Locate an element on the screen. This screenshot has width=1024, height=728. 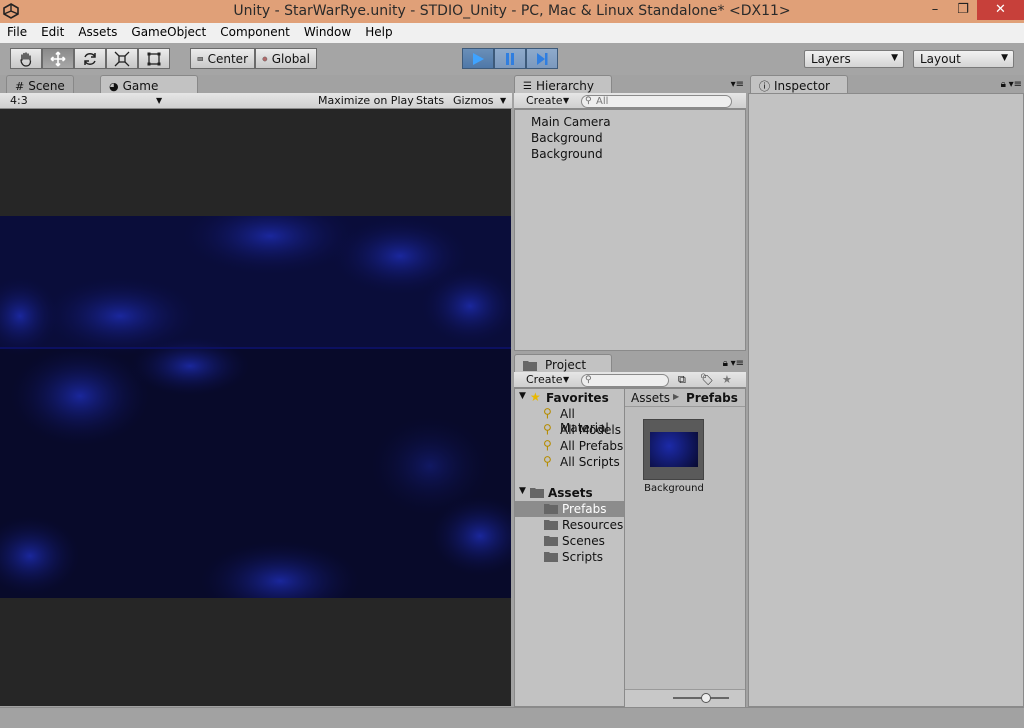
assets-expand-icon: ▼ is located at coordinates (522, 491).